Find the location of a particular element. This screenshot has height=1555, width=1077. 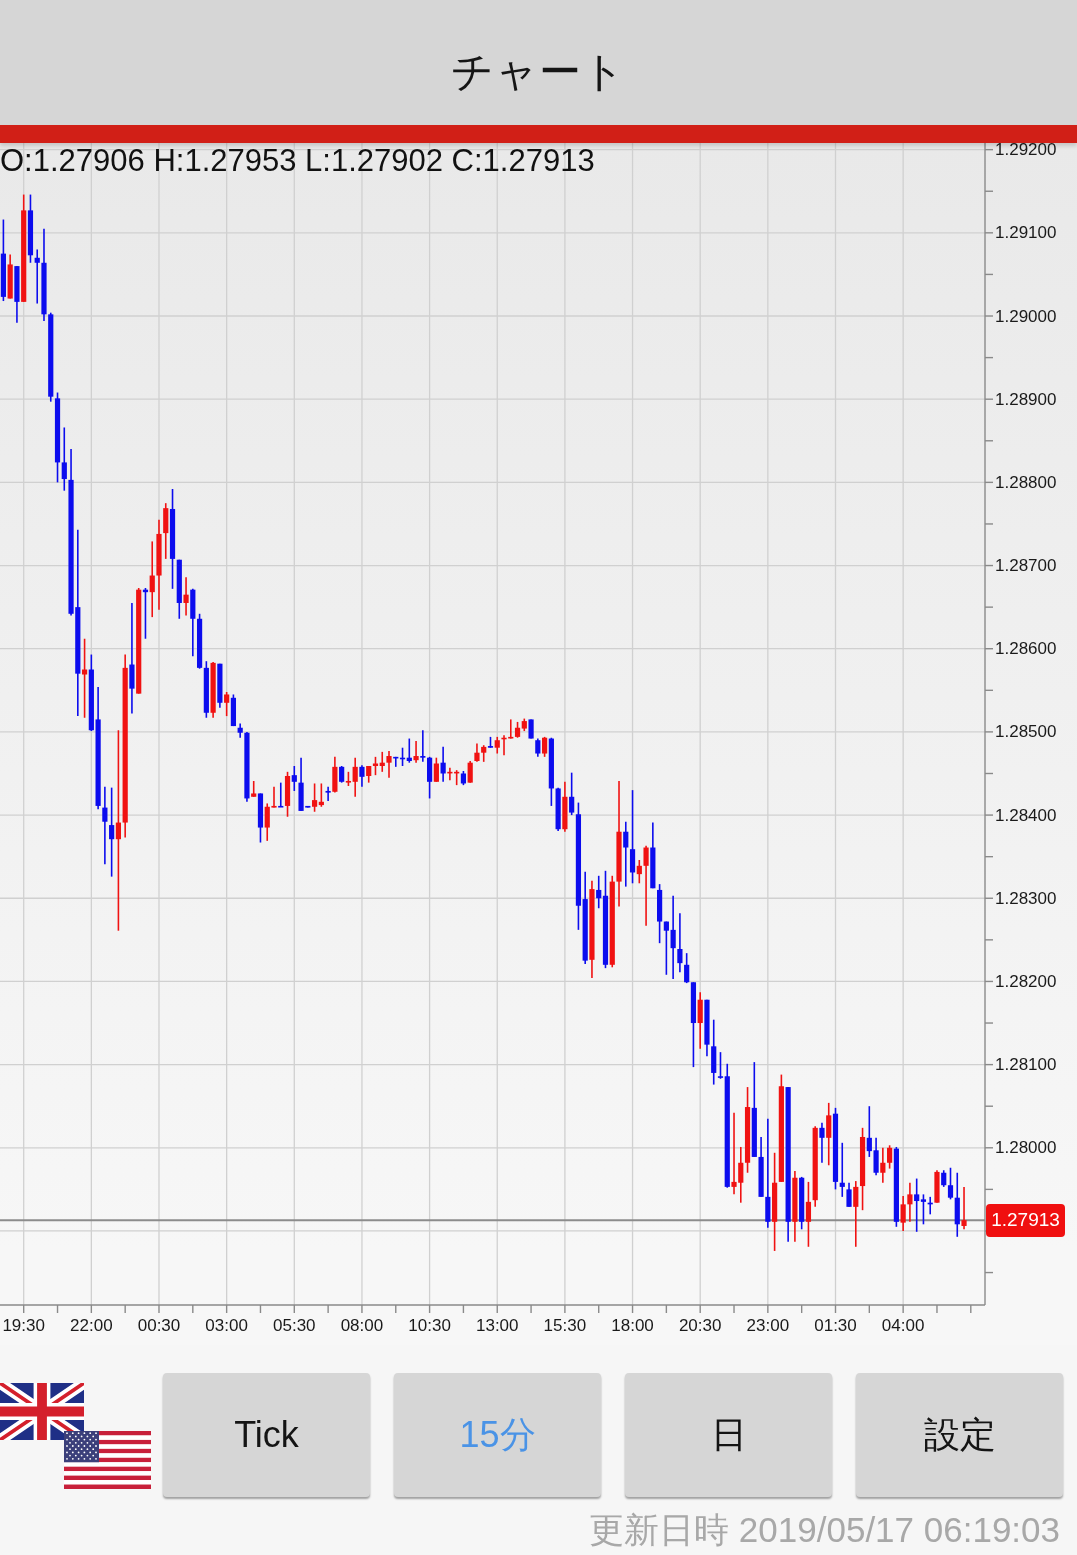

time-axis-label: 03:00 is located at coordinates (226, 1325).